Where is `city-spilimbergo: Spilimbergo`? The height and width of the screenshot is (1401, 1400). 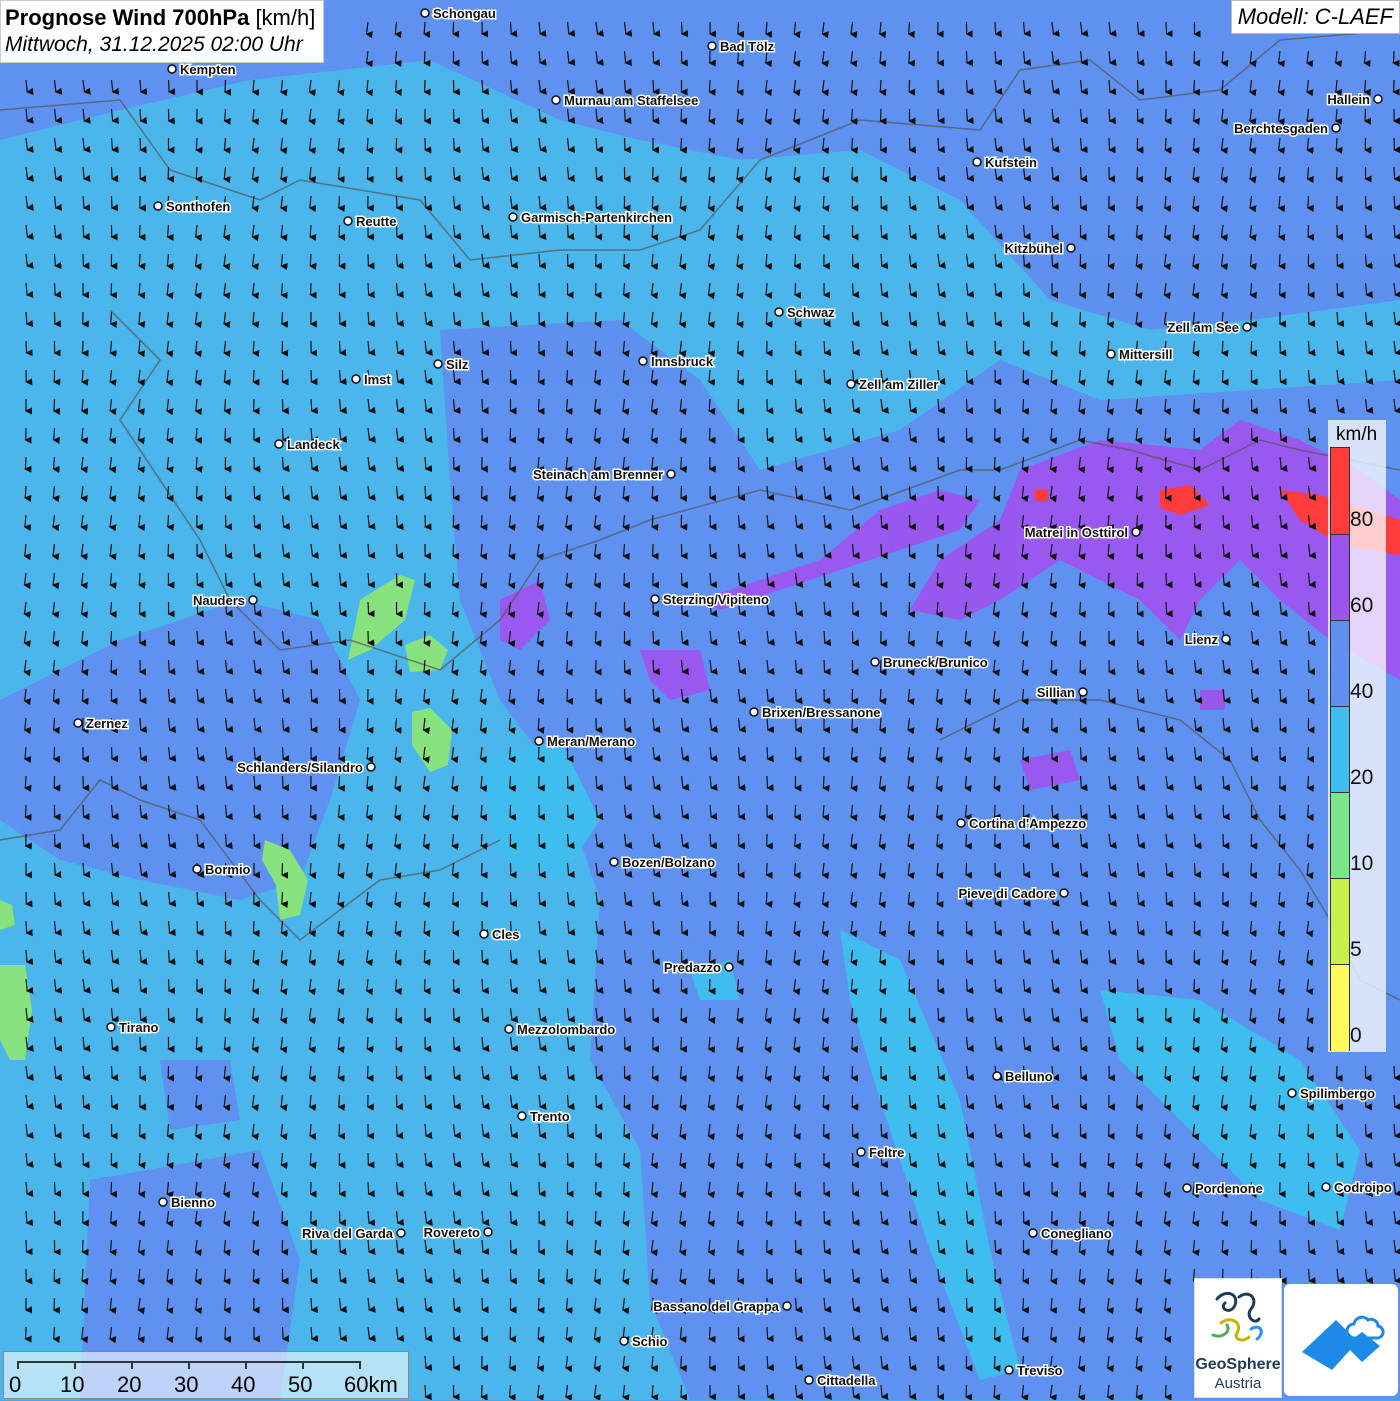
city-spilimbergo: Spilimbergo is located at coordinates (1331, 1093).